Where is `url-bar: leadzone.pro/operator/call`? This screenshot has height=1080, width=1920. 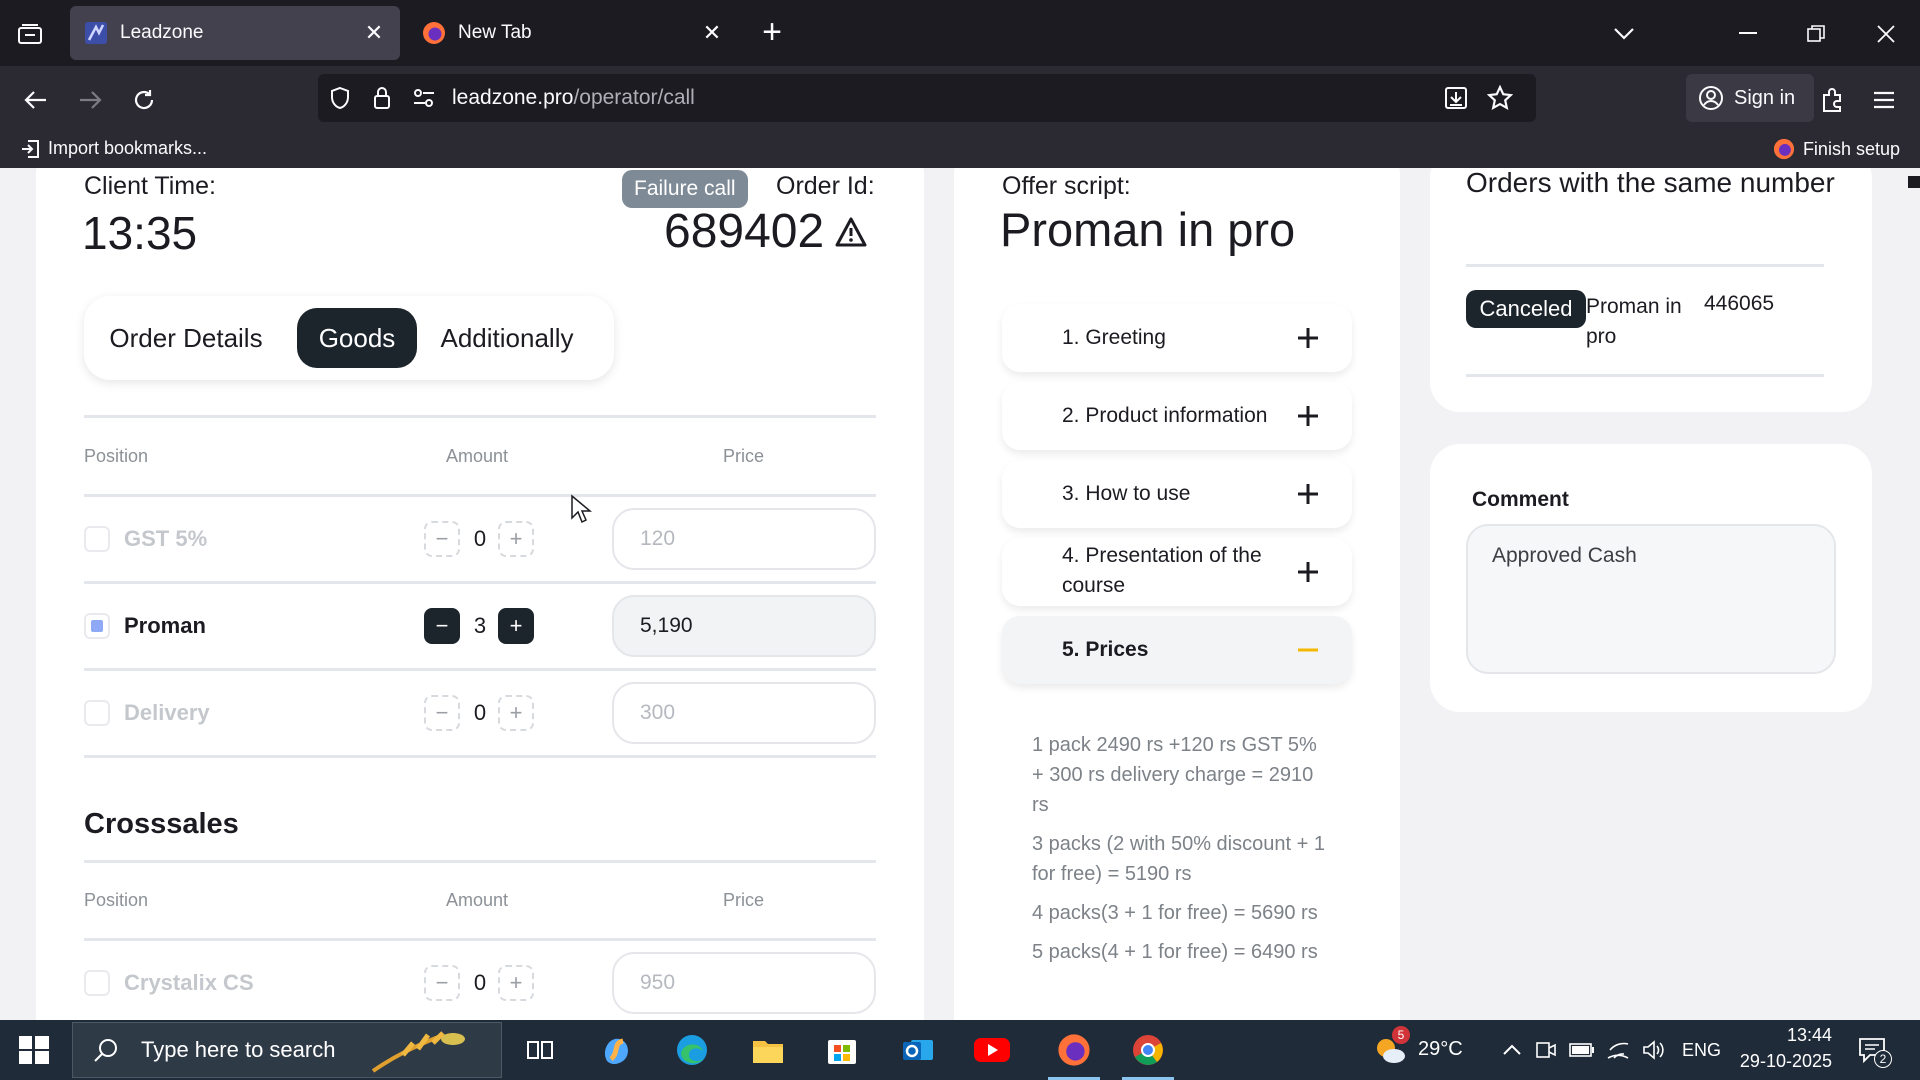
url-bar: leadzone.pro/operator/call is located at coordinates (927, 98).